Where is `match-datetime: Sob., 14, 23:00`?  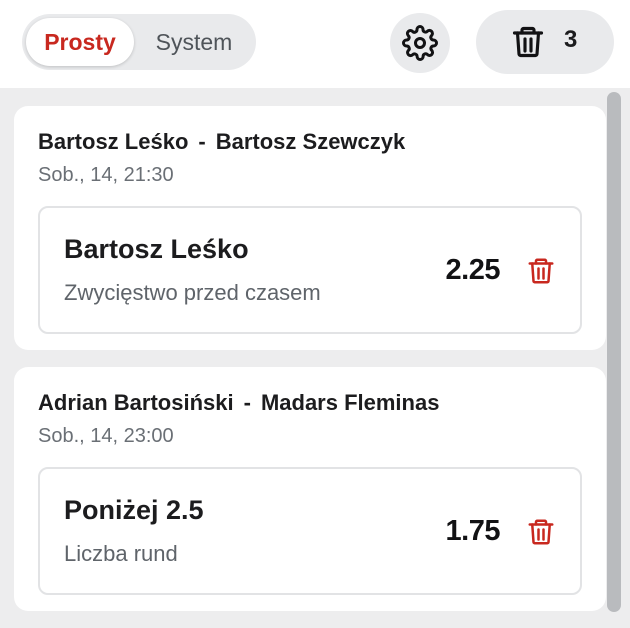
match-datetime: Sob., 14, 23:00 is located at coordinates (106, 436).